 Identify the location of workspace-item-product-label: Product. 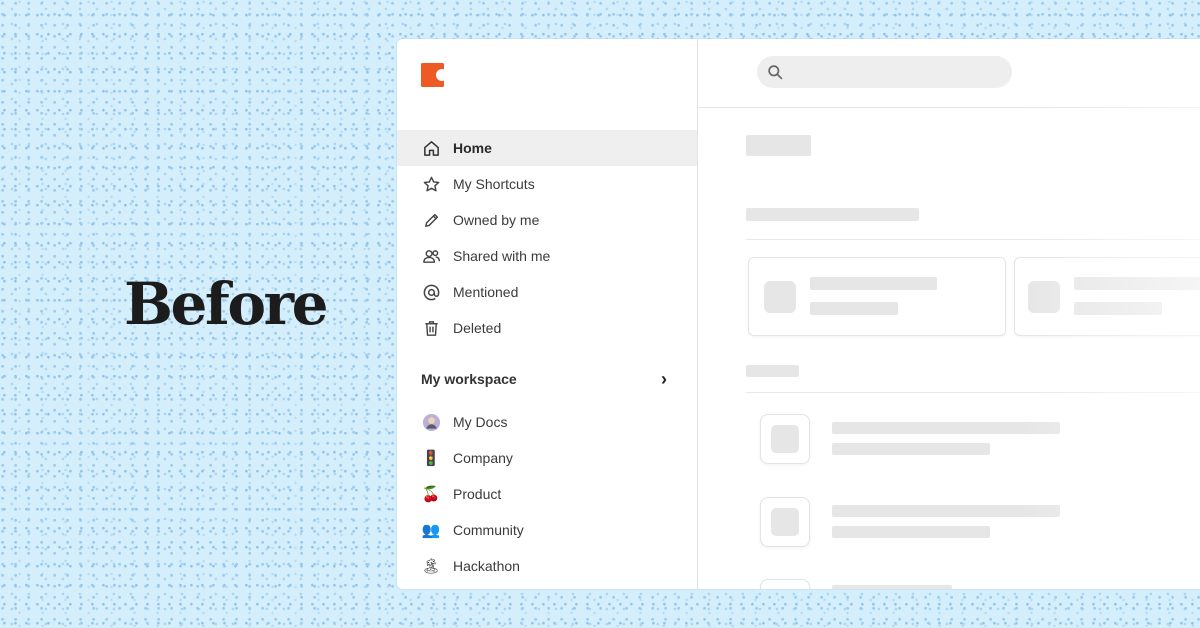
(477, 494).